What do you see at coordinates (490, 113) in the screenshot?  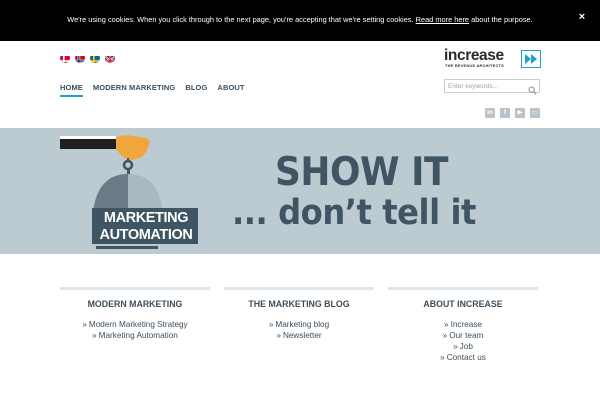 I see `linkedin-icon: in` at bounding box center [490, 113].